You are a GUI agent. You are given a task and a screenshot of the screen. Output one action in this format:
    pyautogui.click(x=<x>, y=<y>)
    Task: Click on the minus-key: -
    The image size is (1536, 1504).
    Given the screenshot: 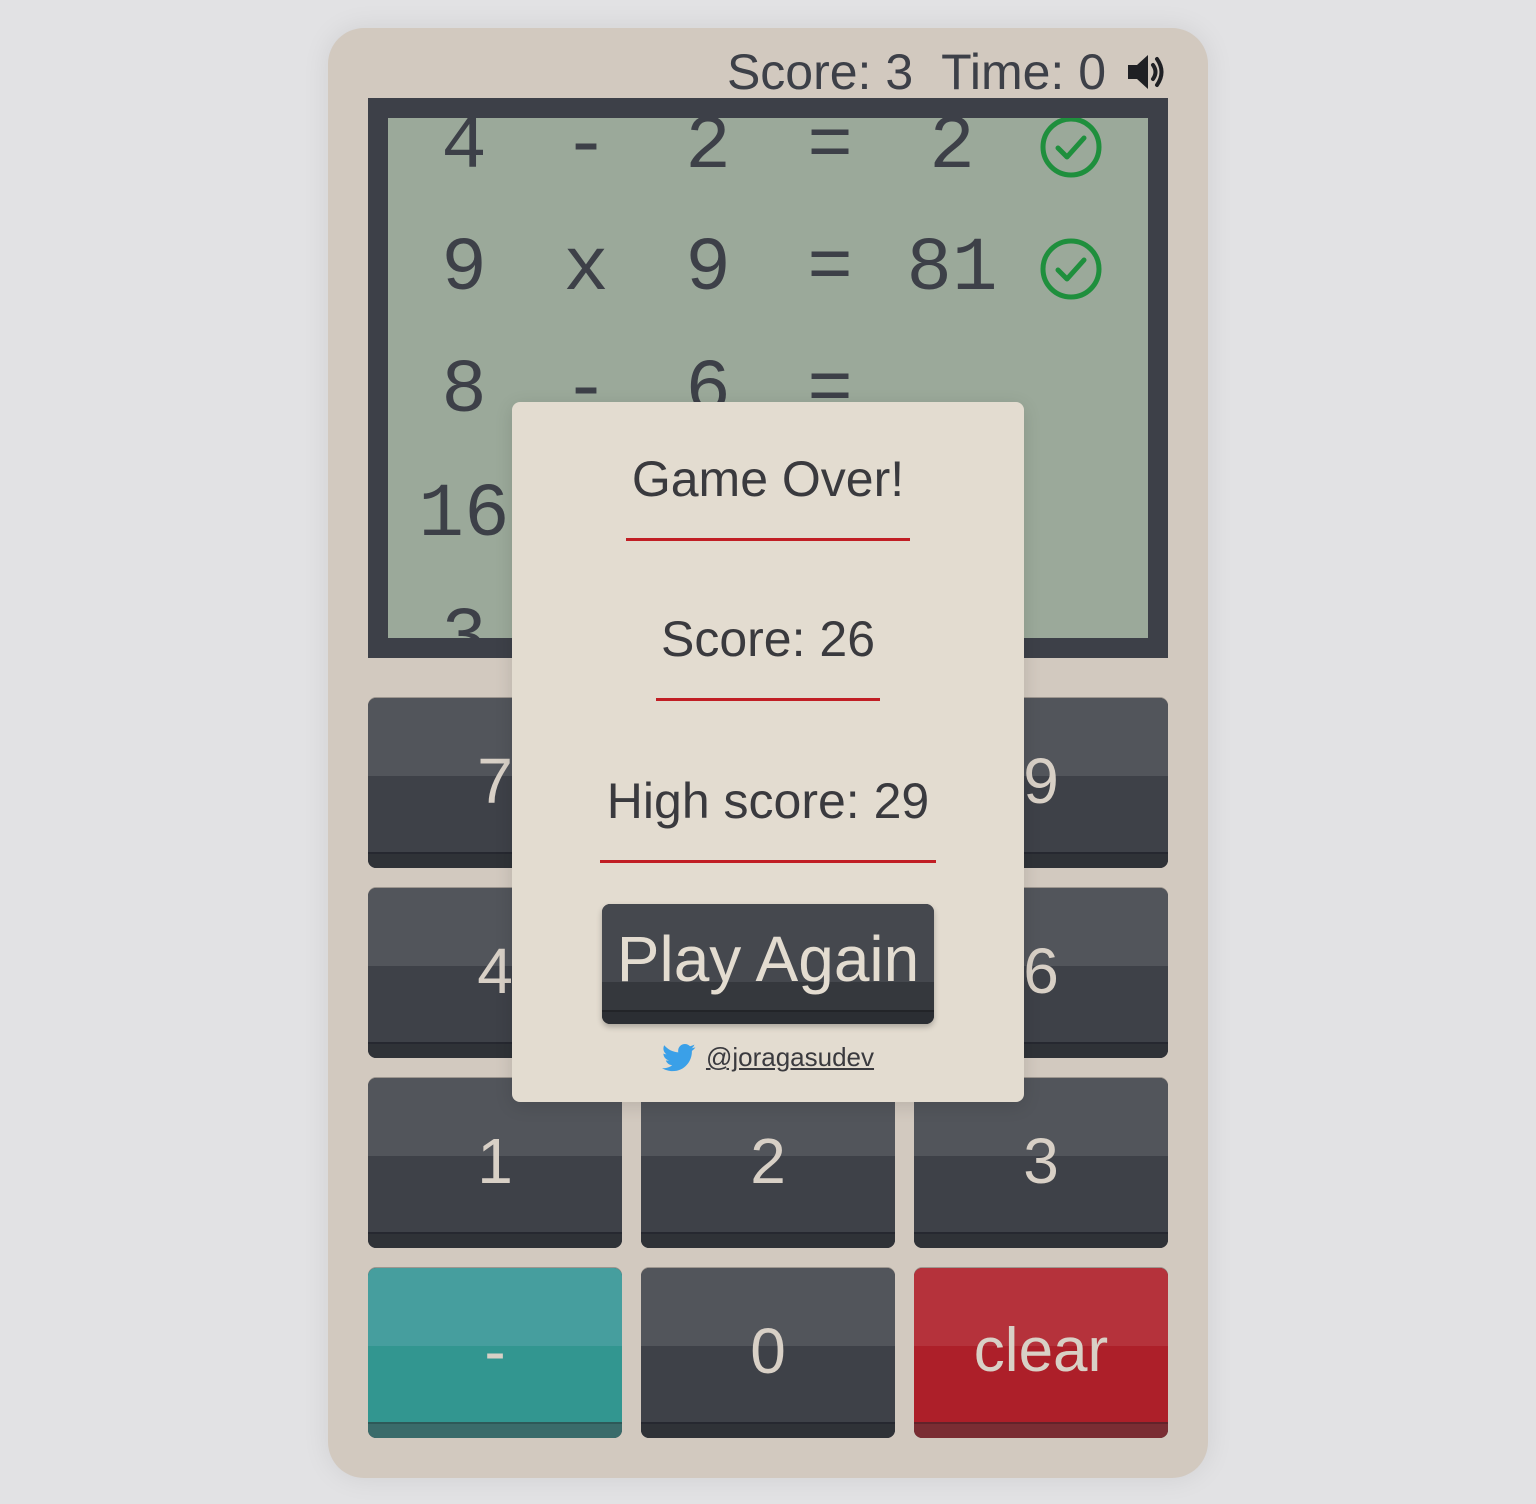 What is the action you would take?
    pyautogui.click(x=495, y=1353)
    